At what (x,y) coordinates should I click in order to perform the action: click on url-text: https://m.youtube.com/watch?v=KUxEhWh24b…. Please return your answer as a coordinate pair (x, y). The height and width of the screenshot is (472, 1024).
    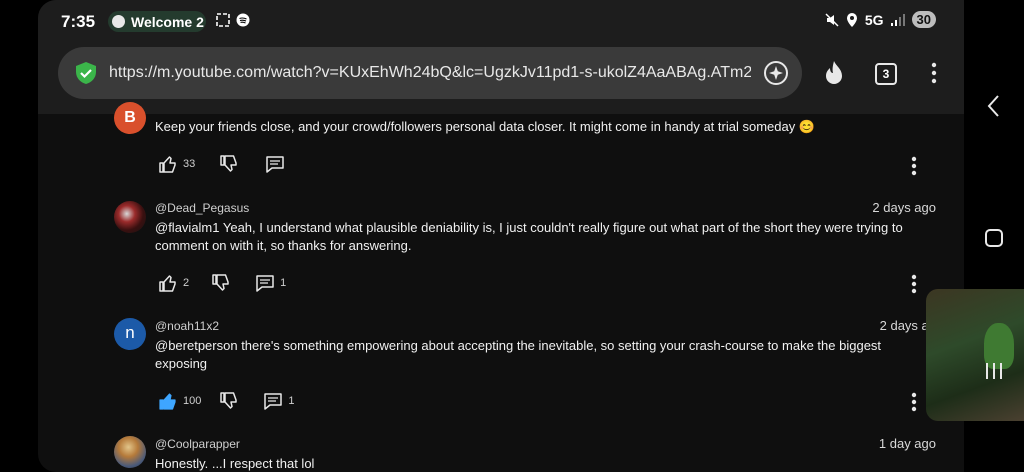
    Looking at the image, I should click on (430, 73).